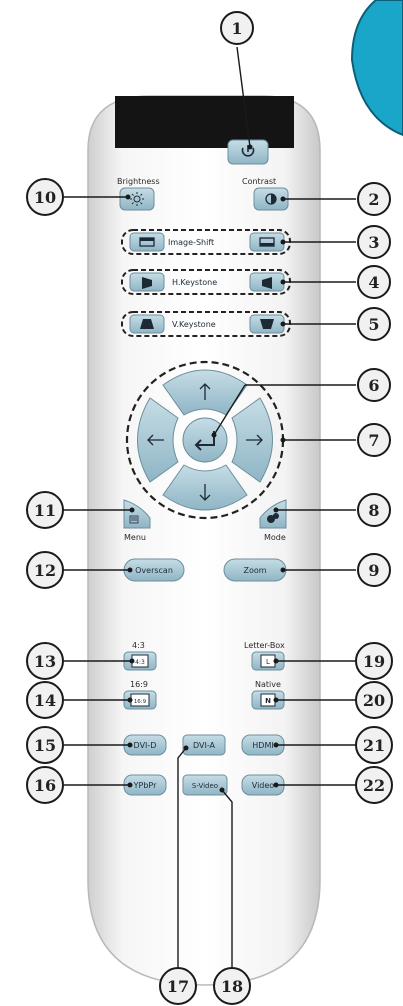 The width and height of the screenshot is (403, 1006). What do you see at coordinates (262, 745) in the screenshot?
I see `hdmi-label: HDMI` at bounding box center [262, 745].